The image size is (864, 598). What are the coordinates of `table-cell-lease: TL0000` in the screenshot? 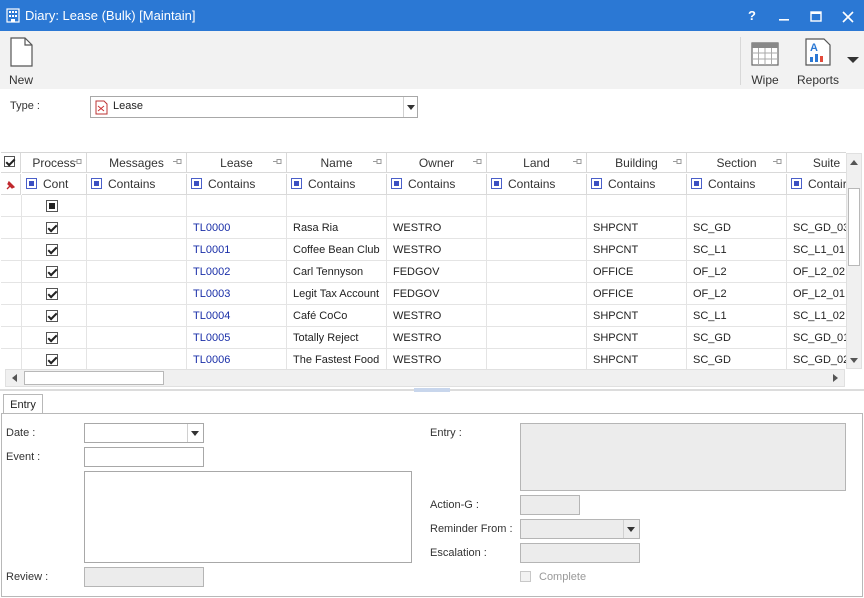 It's located at (237, 228).